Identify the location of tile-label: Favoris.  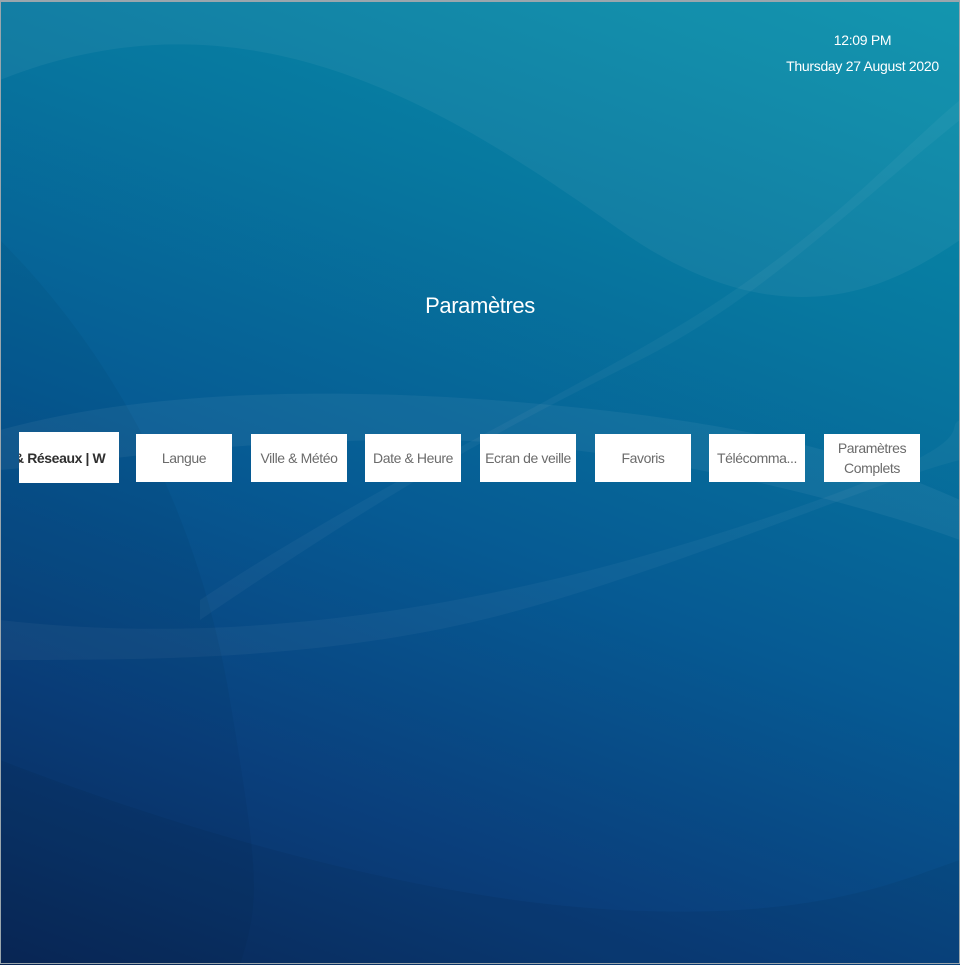
(643, 458).